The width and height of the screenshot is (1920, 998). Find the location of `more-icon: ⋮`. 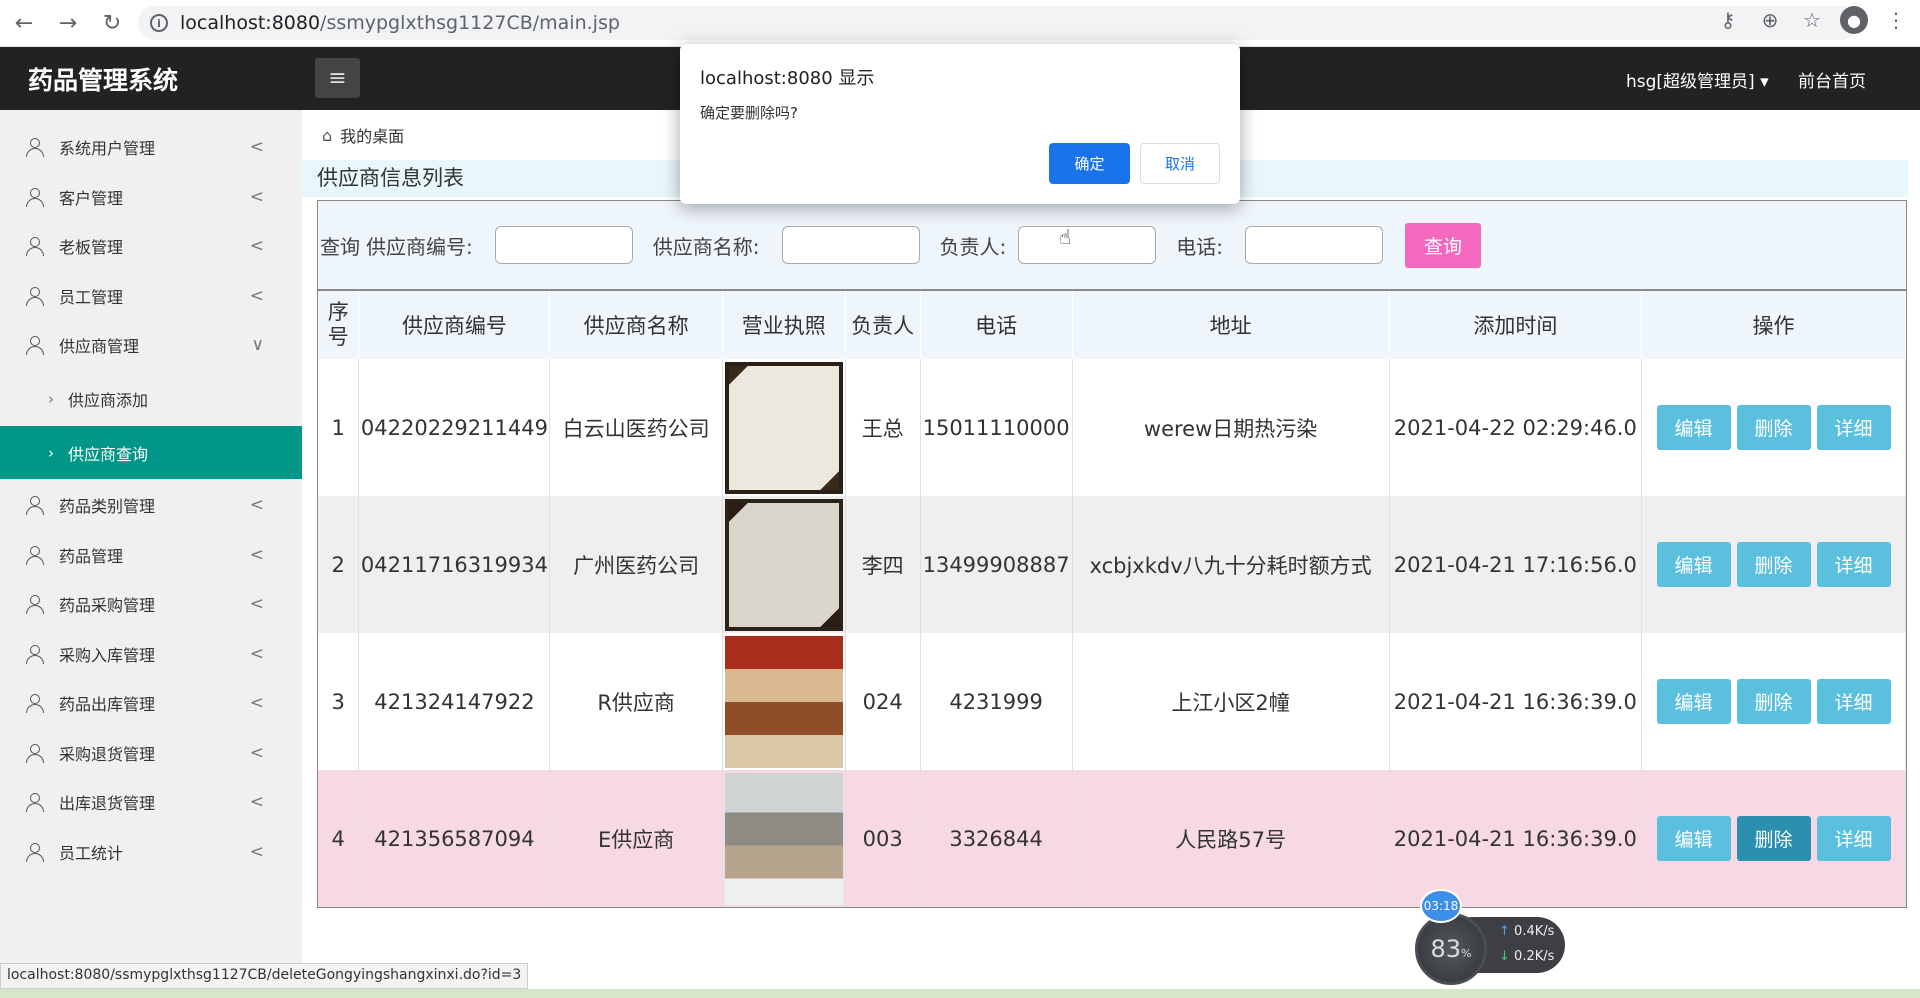

more-icon: ⋮ is located at coordinates (1896, 20).